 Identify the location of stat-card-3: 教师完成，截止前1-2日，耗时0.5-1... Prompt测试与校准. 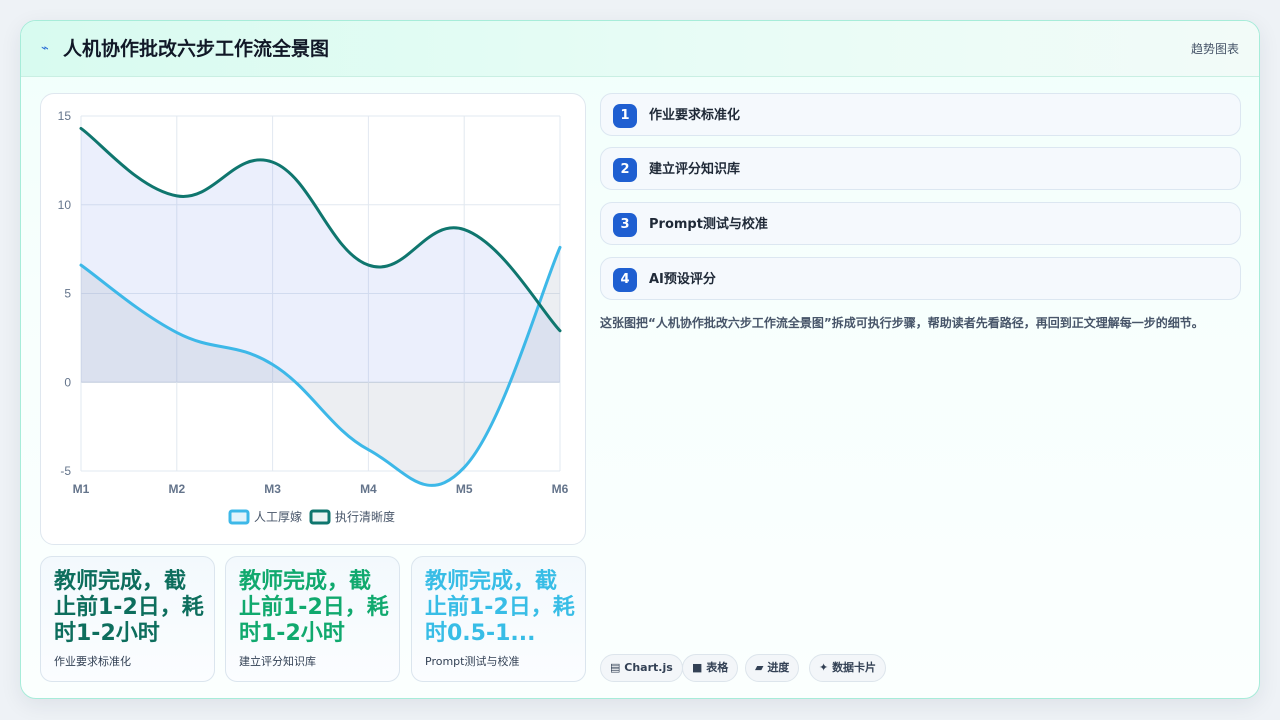
(498, 619).